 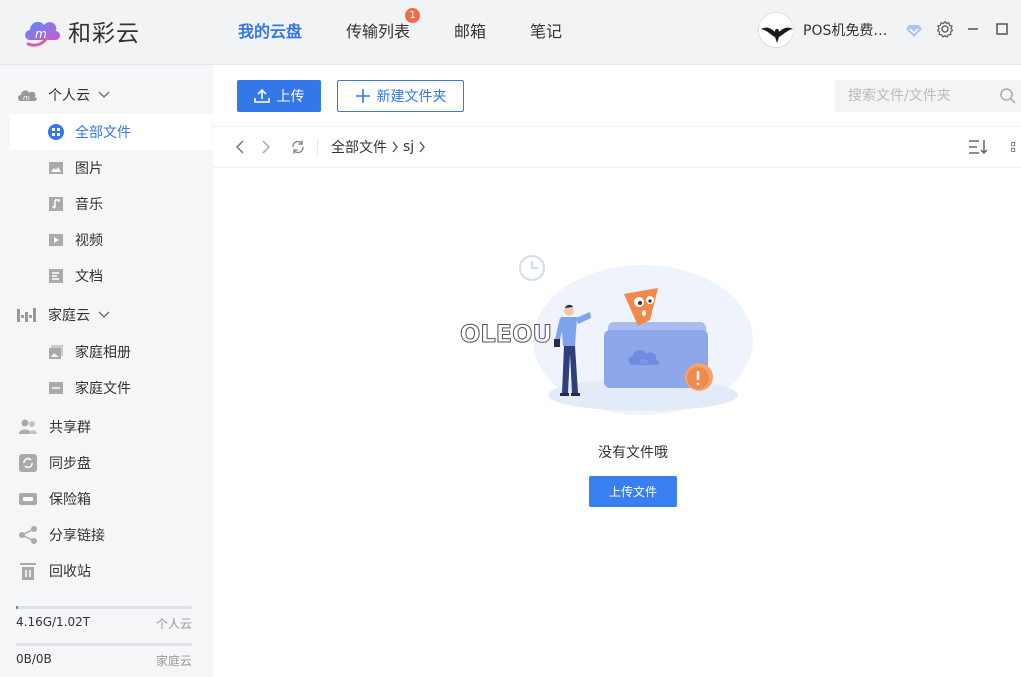 I want to click on sidebar-item-label: 家庭相册, so click(x=103, y=353).